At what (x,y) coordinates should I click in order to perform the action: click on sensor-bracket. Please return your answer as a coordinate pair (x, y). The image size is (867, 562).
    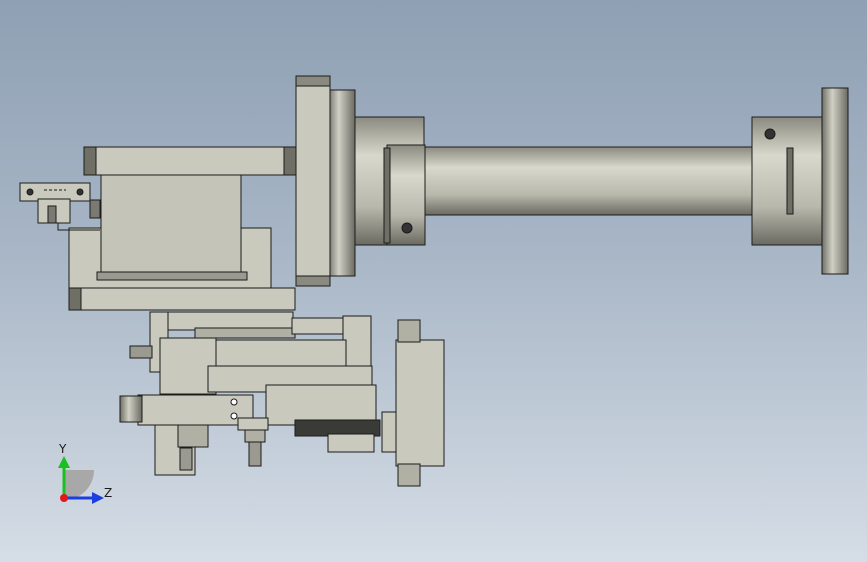
    Looking at the image, I should click on (59, 206).